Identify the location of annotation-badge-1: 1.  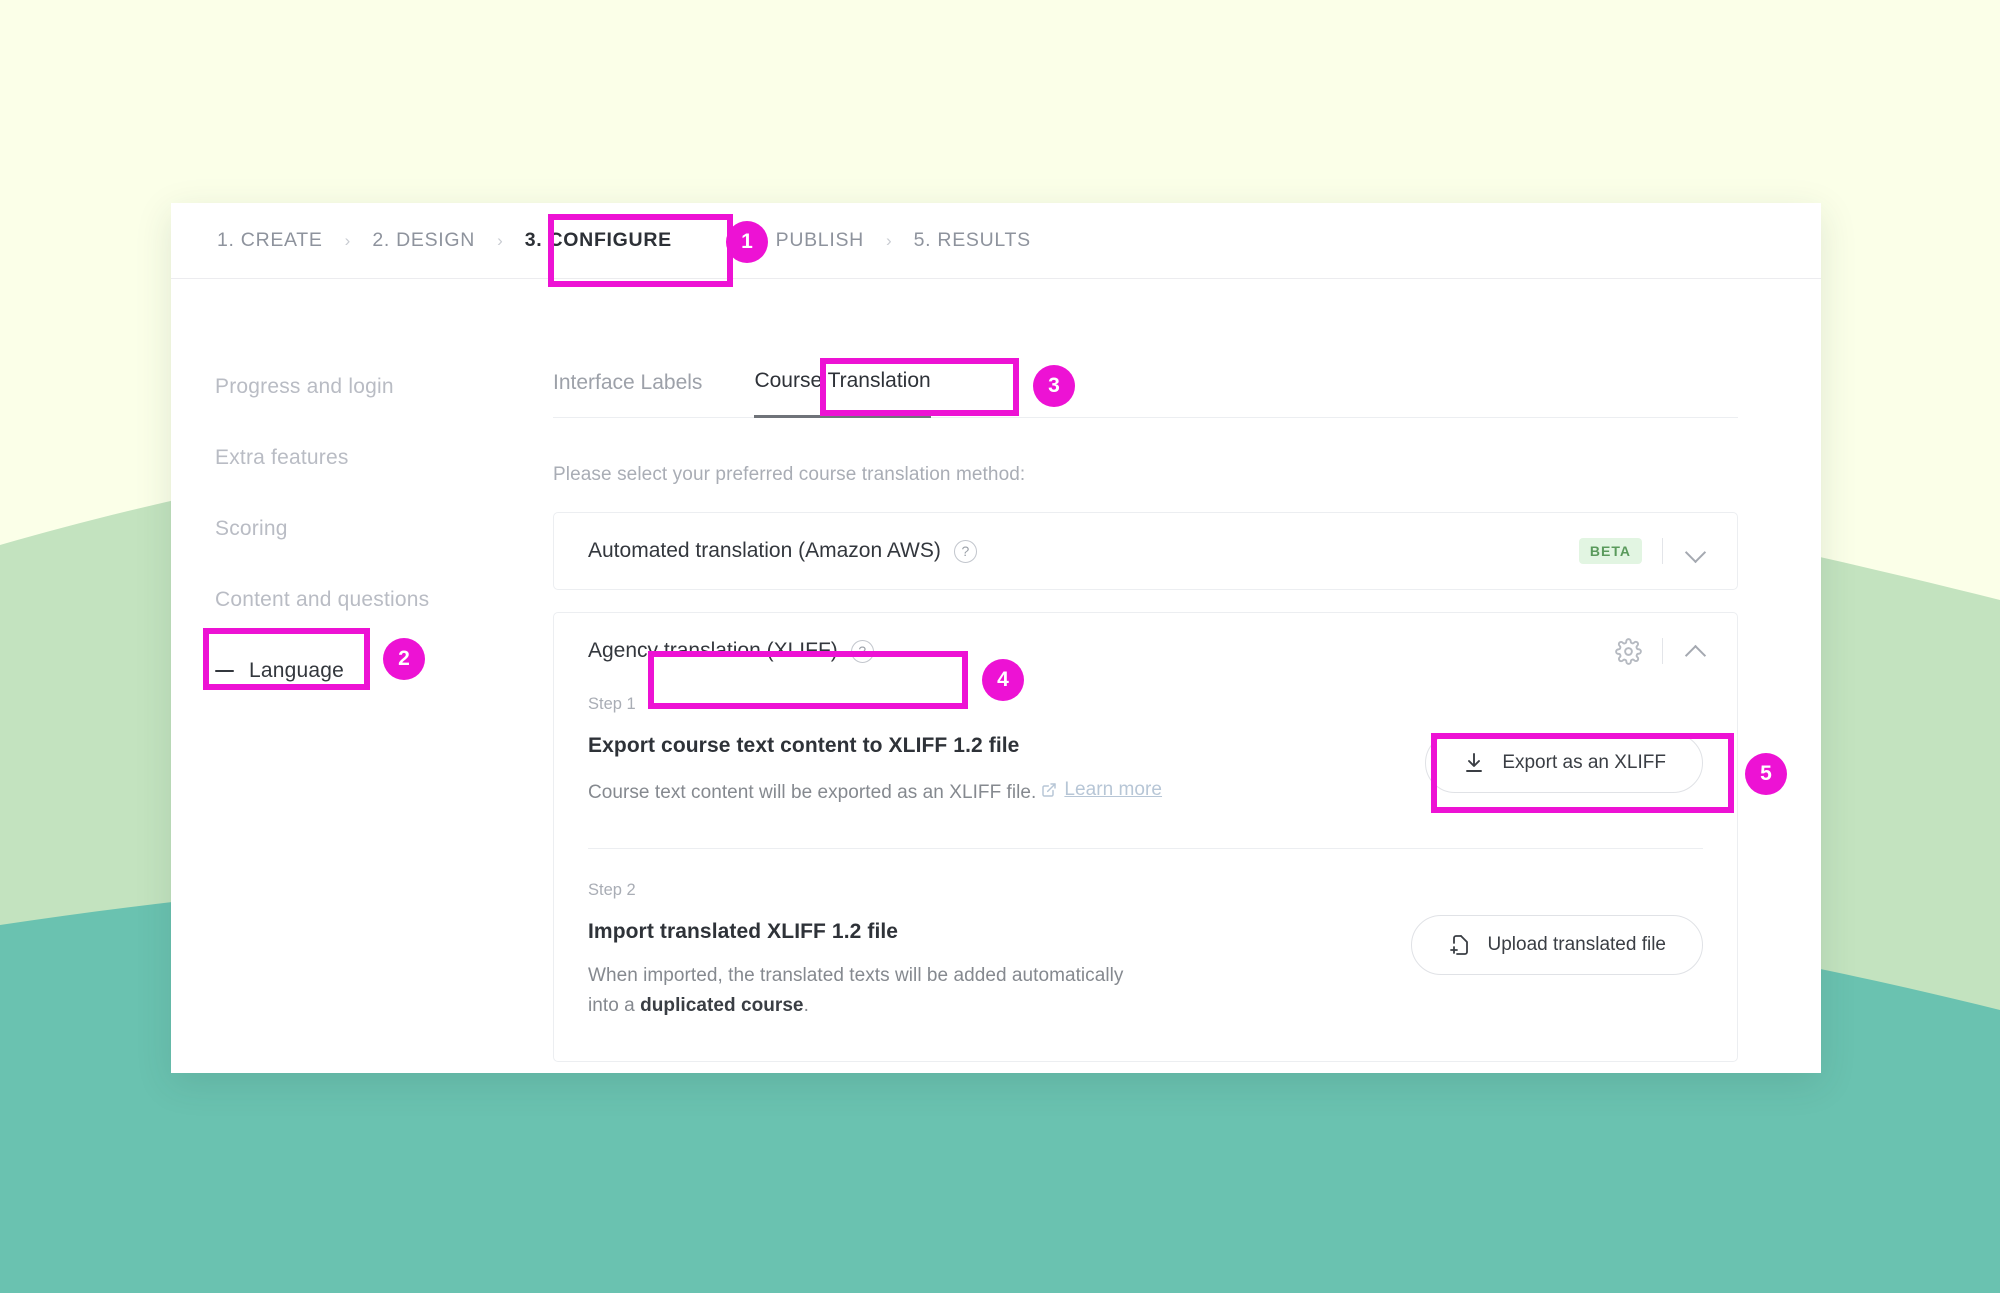
(747, 242).